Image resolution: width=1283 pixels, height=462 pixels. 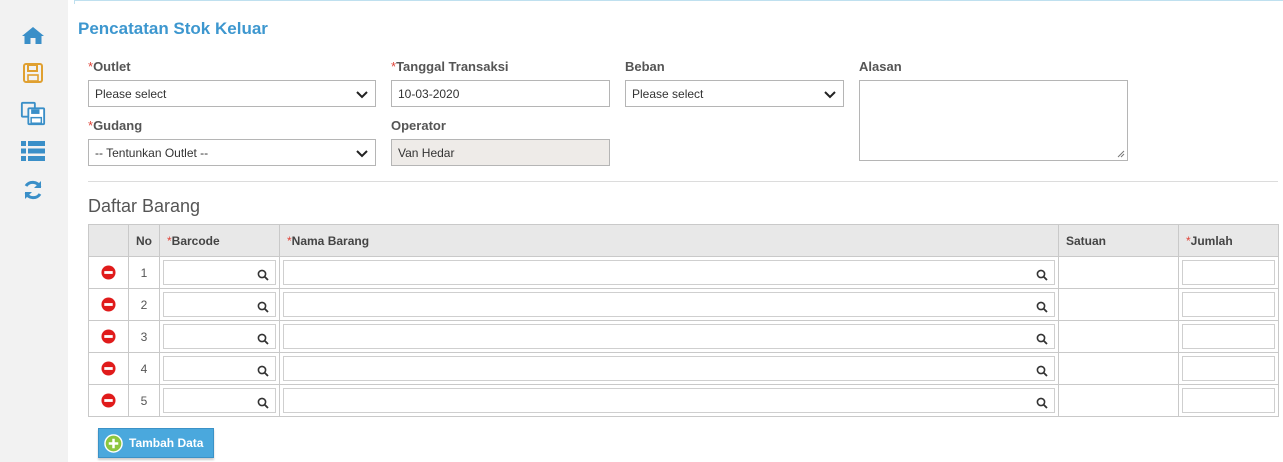 What do you see at coordinates (1228, 240) in the screenshot?
I see `header-jumlah: *Jumlah` at bounding box center [1228, 240].